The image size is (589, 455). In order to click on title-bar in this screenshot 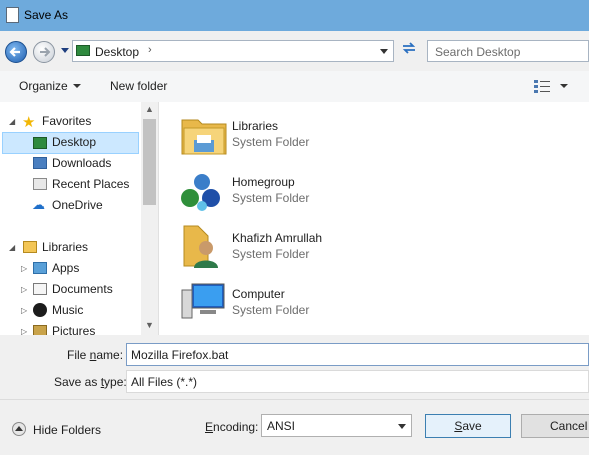, I will do `click(294, 15)`.